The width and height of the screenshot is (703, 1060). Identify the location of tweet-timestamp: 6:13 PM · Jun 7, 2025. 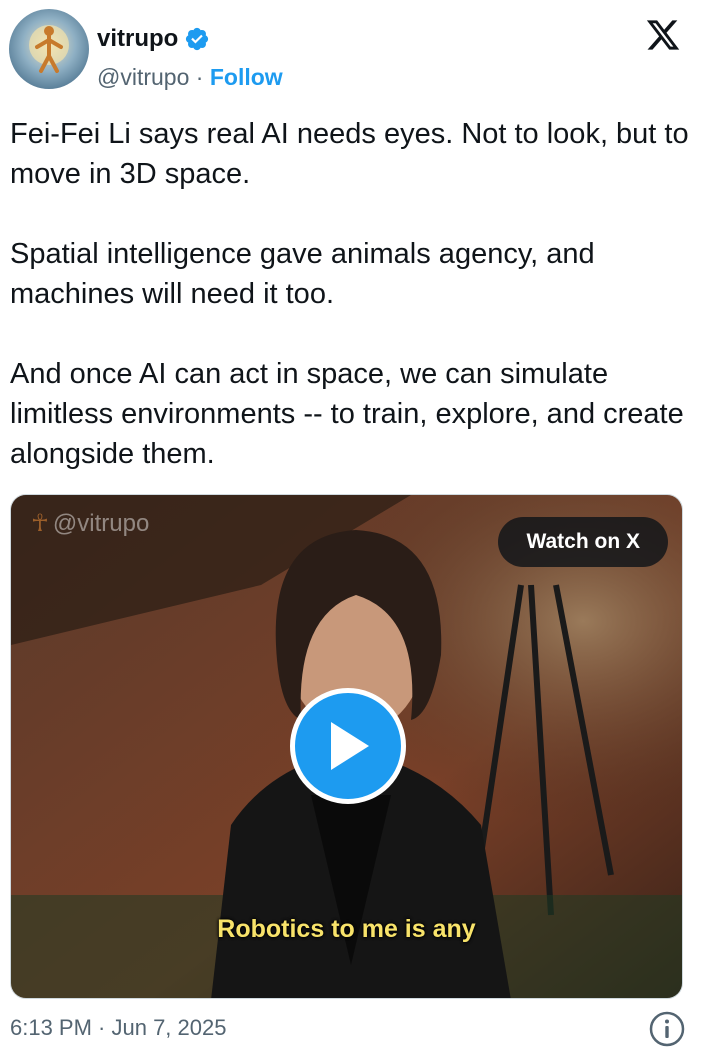
(118, 1028).